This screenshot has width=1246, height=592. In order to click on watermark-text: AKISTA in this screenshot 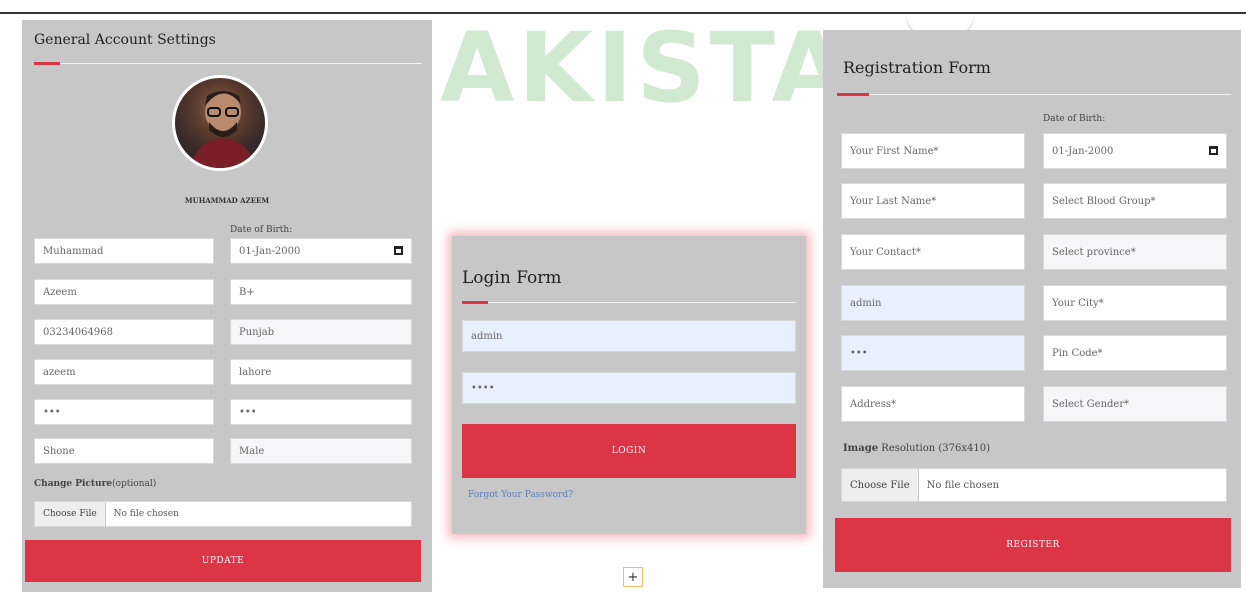, I will do `click(645, 68)`.